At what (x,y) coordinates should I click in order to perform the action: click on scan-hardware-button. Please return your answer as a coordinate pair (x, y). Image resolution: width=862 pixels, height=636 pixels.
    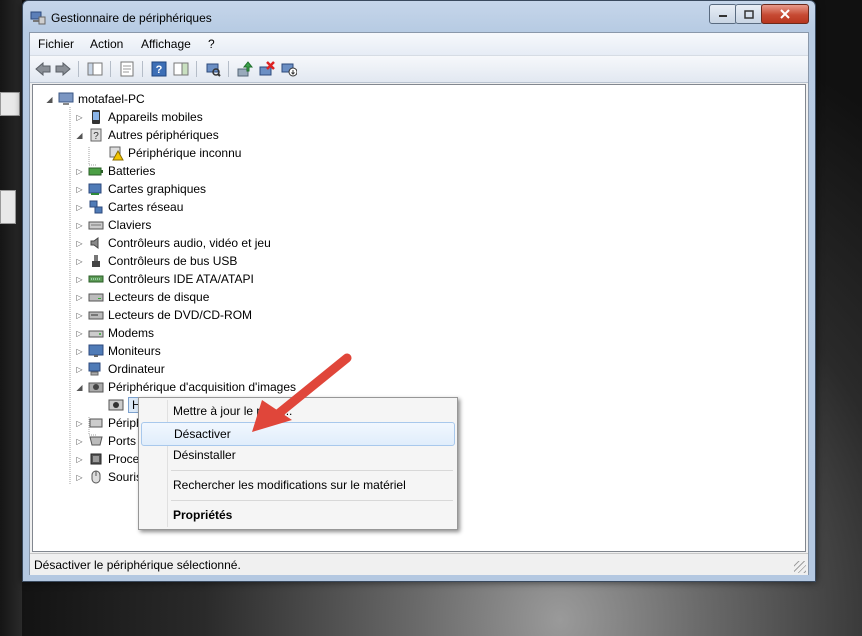
    Looking at the image, I should click on (213, 69).